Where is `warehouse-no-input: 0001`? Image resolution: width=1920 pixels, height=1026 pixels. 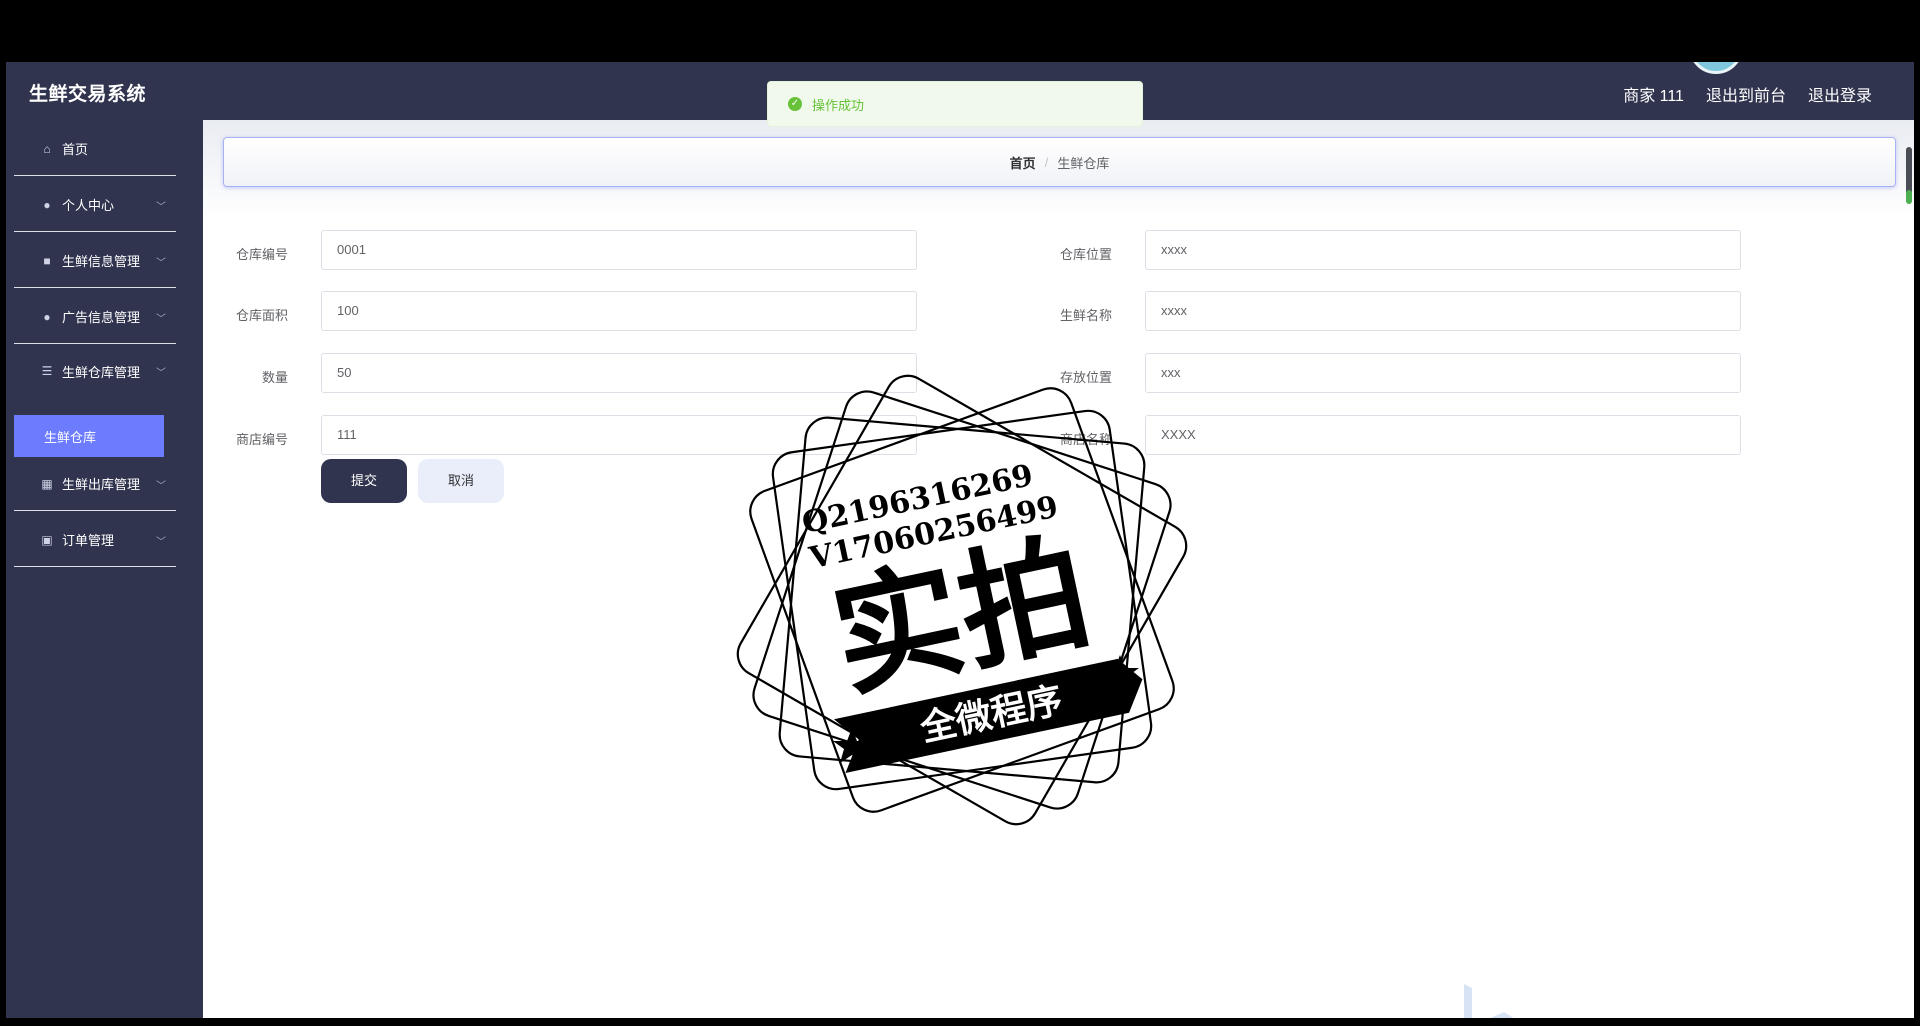
warehouse-no-input: 0001 is located at coordinates (619, 250).